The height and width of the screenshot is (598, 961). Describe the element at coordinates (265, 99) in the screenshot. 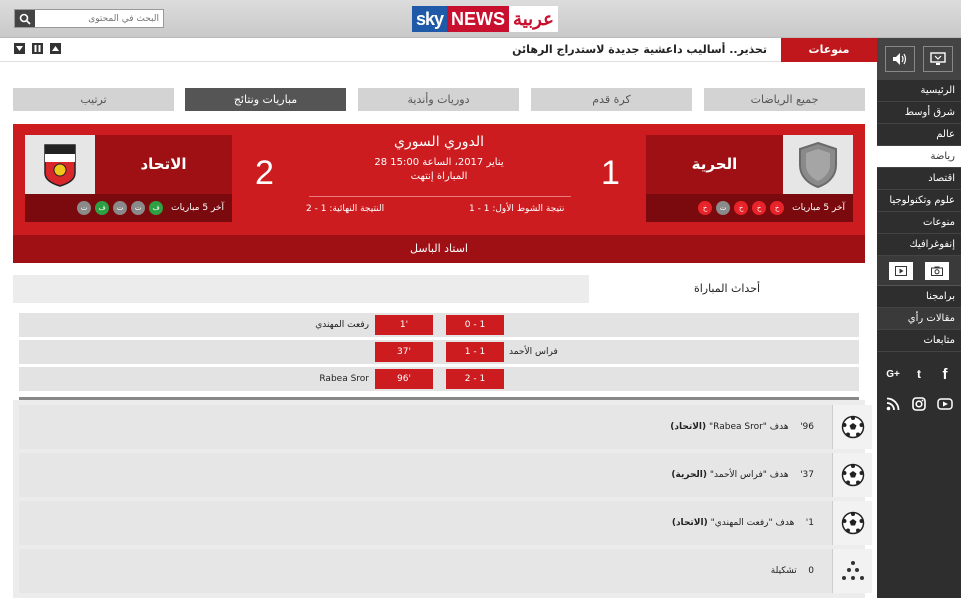

I see `tab-matches-results: مباريات ونتائج` at that location.